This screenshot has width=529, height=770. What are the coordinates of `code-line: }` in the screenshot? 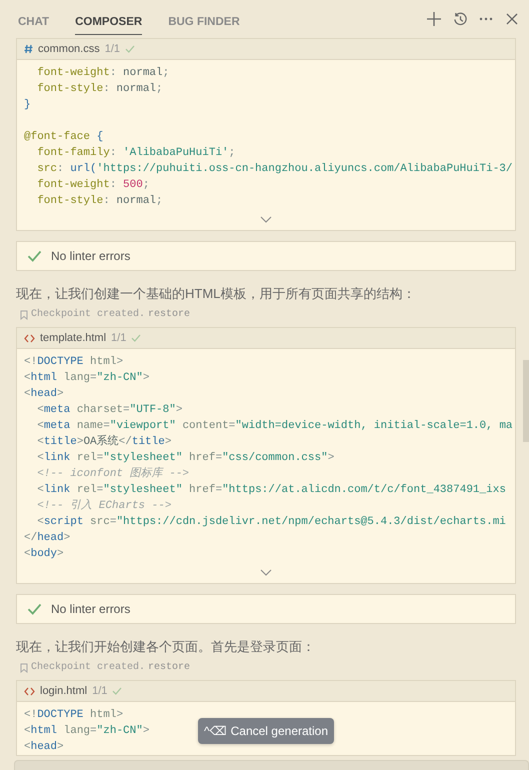 It's located at (27, 105).